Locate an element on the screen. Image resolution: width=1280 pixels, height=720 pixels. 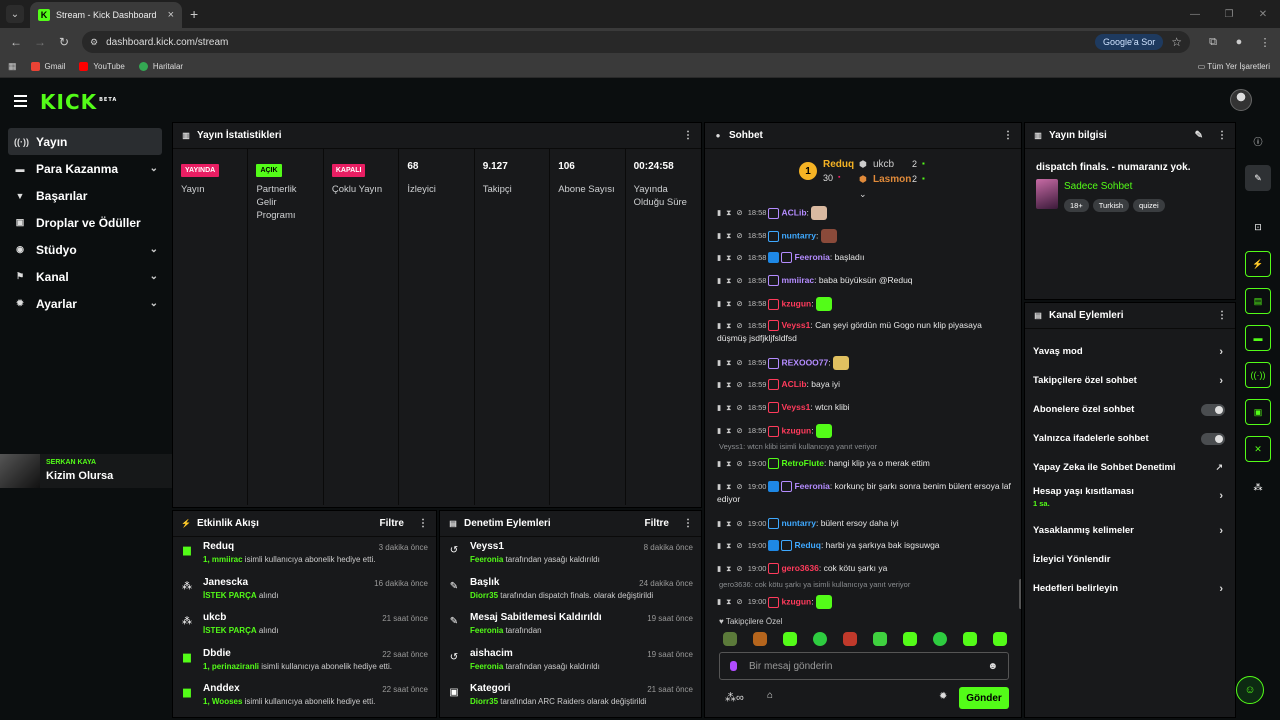
new-tab-icon: + is located at coordinates (194, 14).